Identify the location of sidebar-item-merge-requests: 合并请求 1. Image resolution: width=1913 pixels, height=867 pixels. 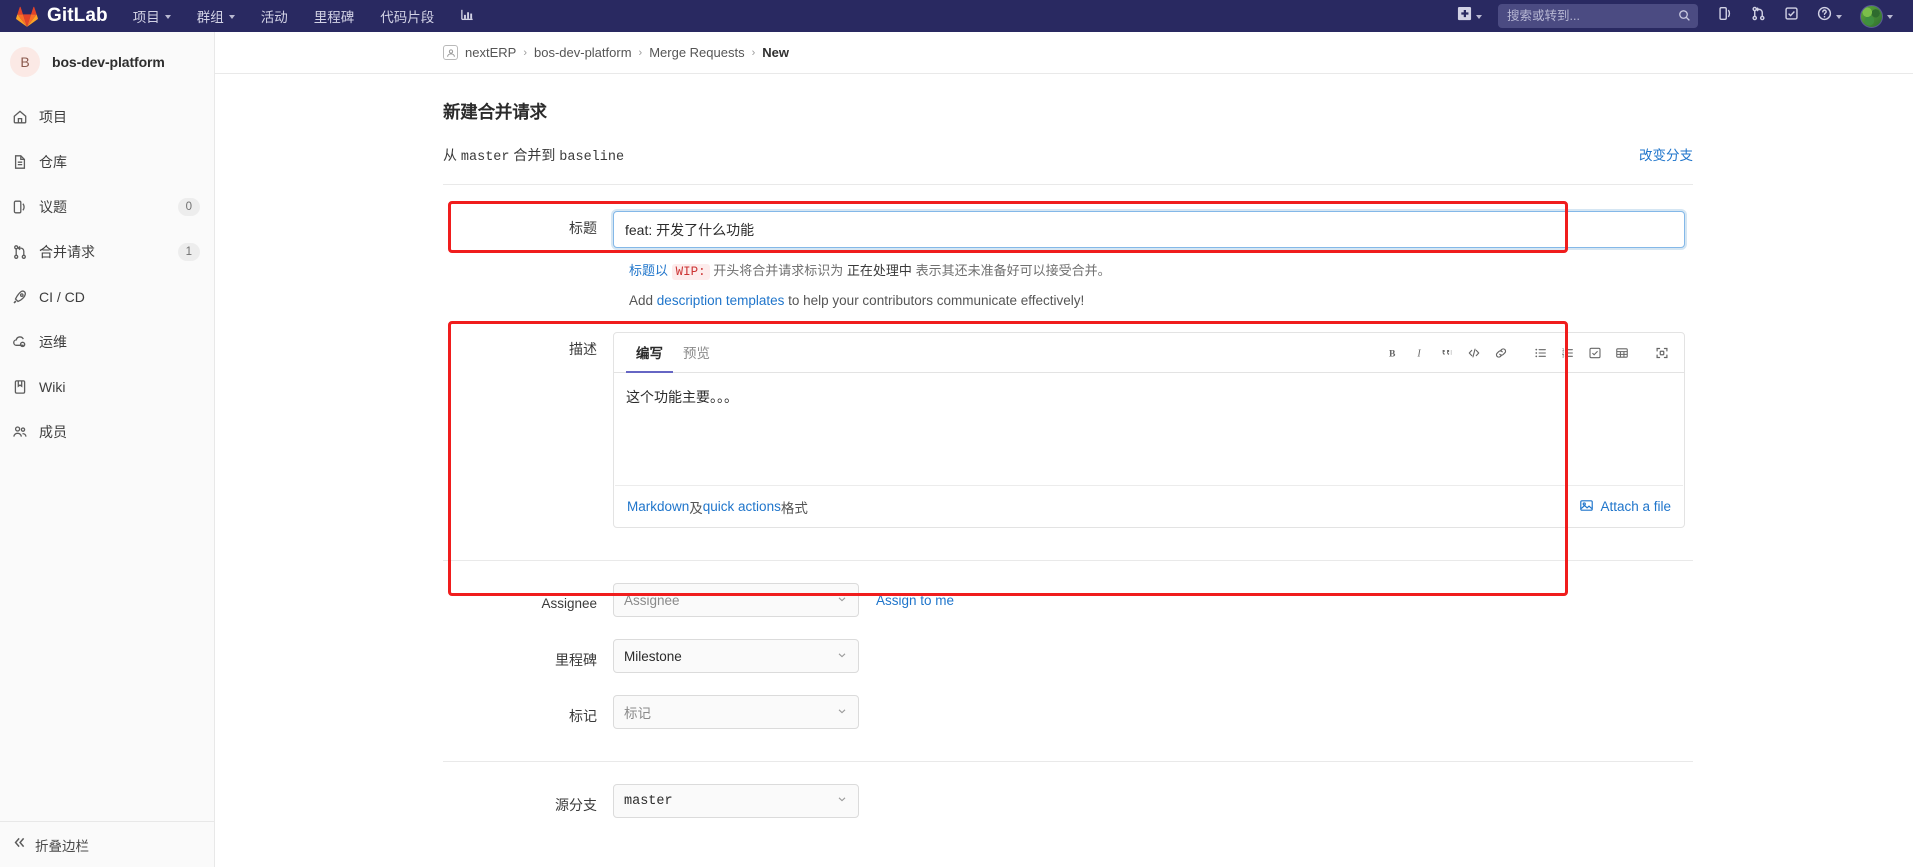
(107, 251).